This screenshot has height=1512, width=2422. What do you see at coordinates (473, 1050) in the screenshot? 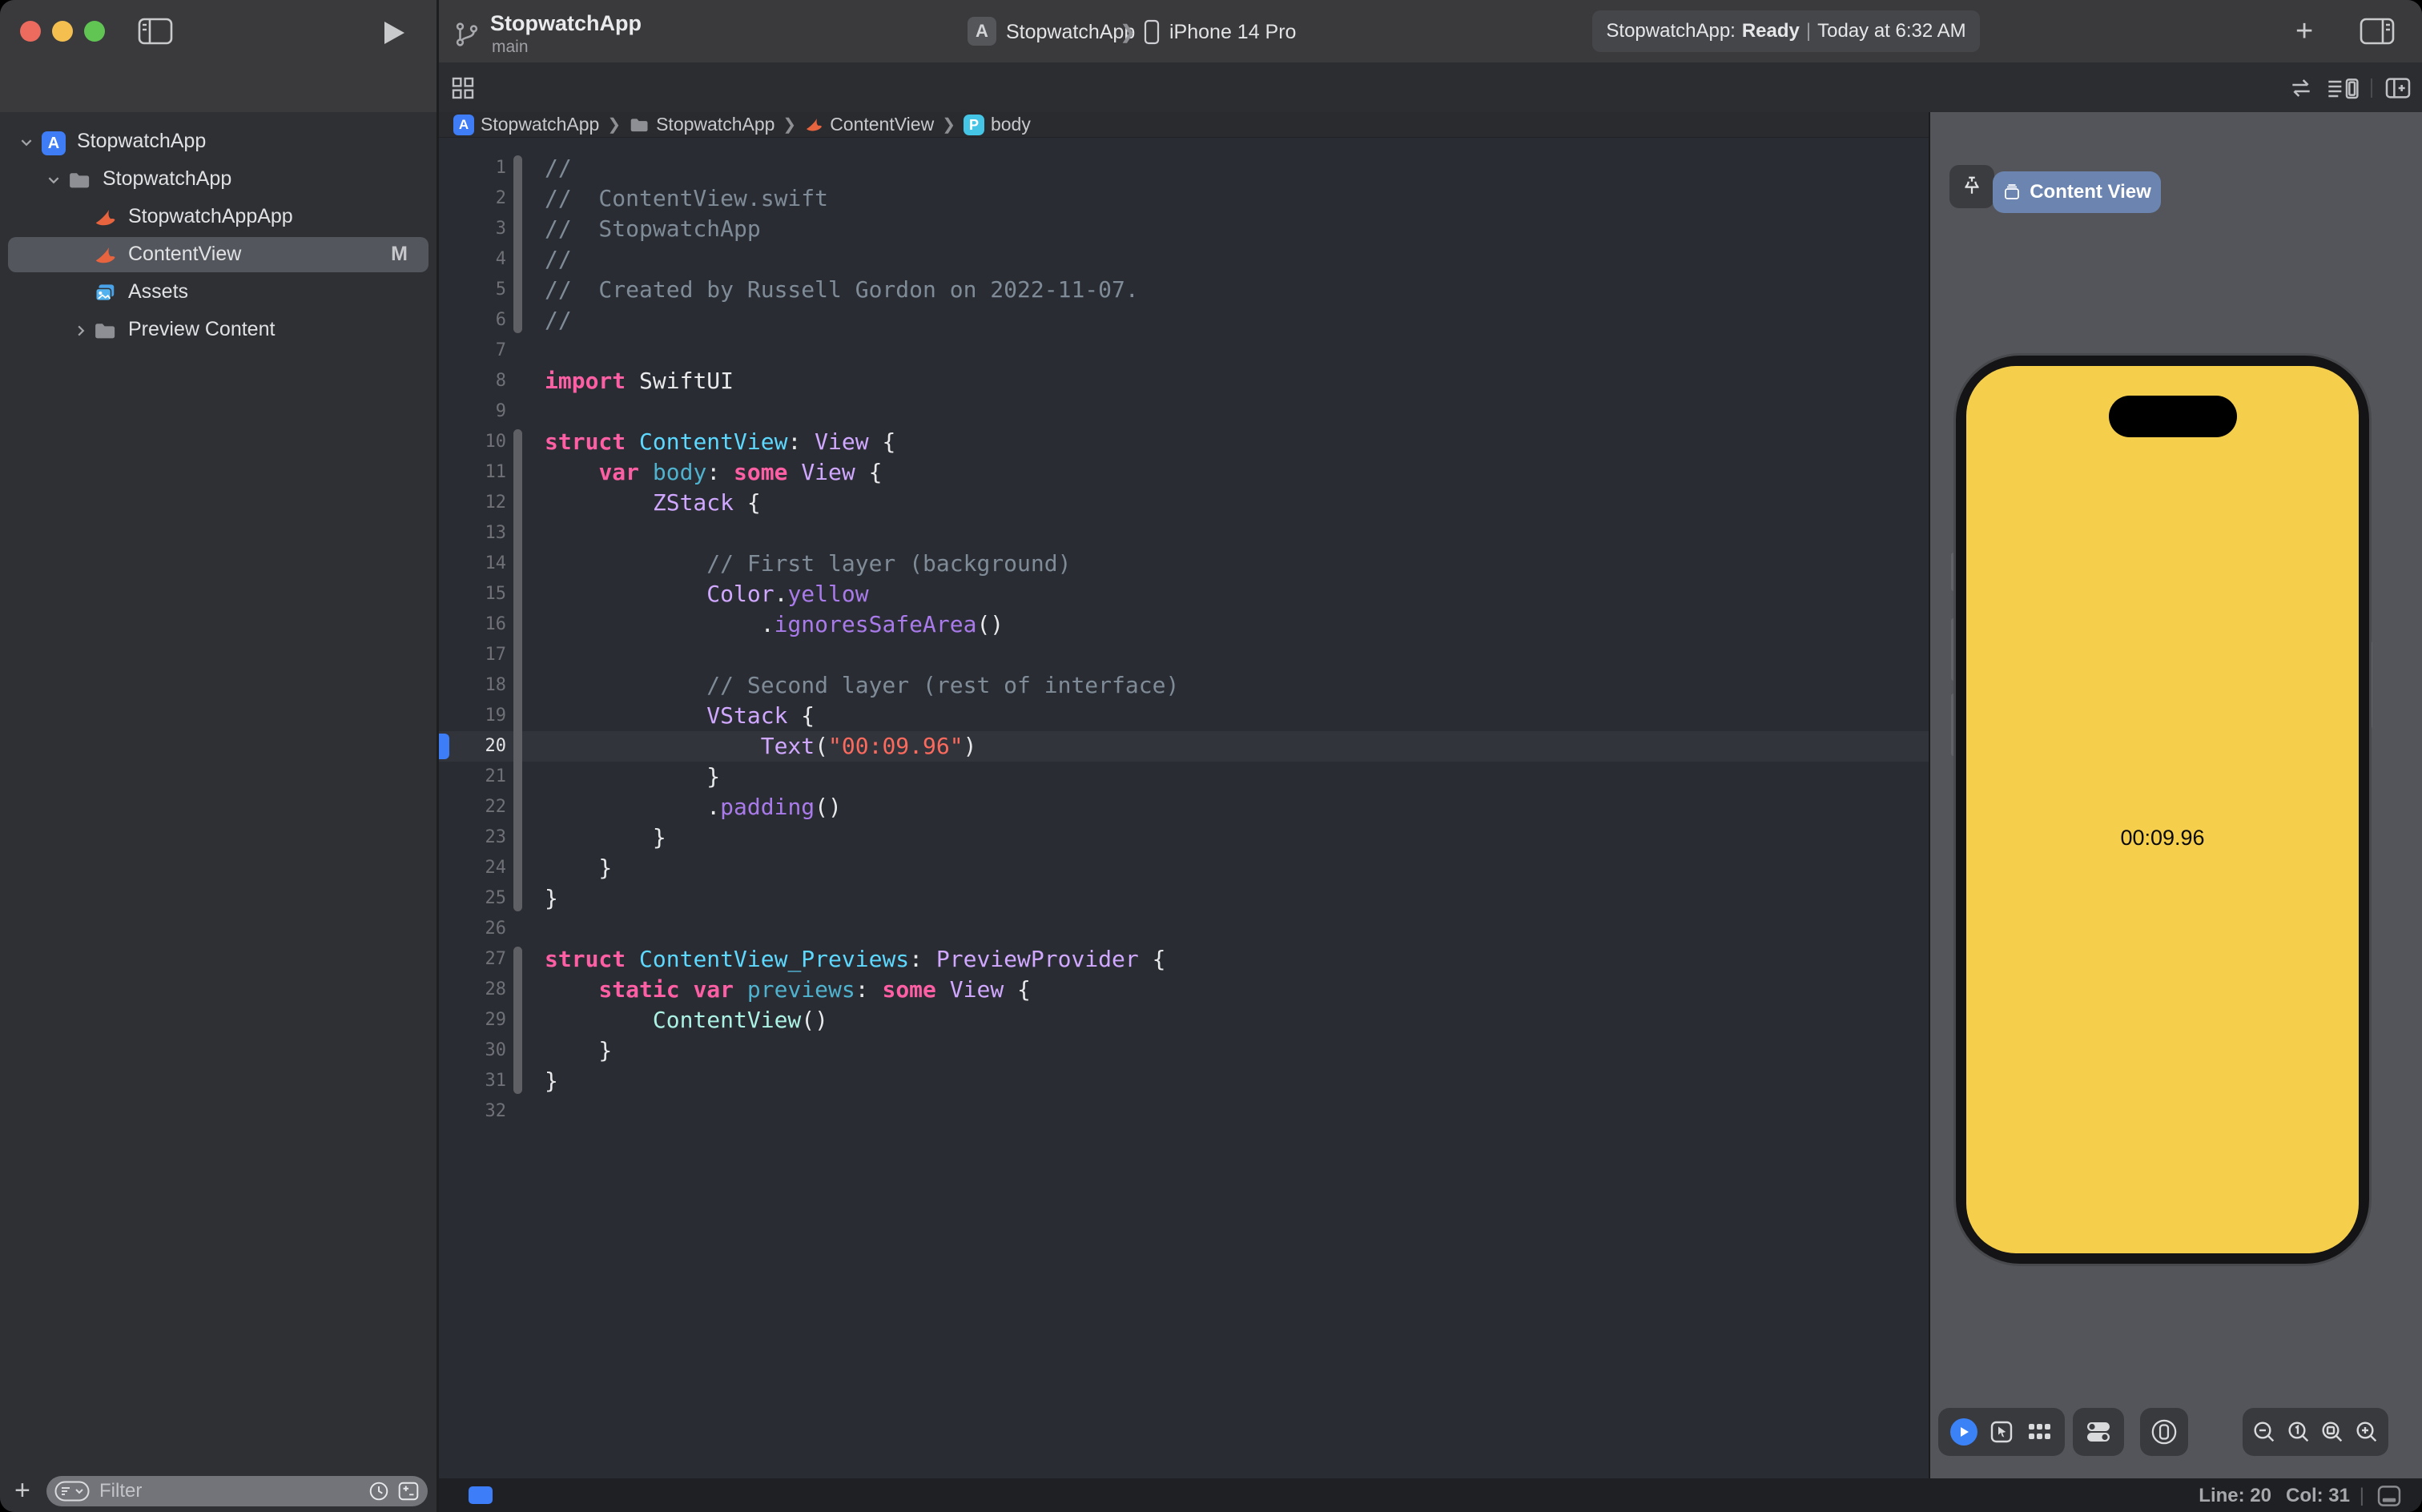
I see `line-number: 30` at bounding box center [473, 1050].